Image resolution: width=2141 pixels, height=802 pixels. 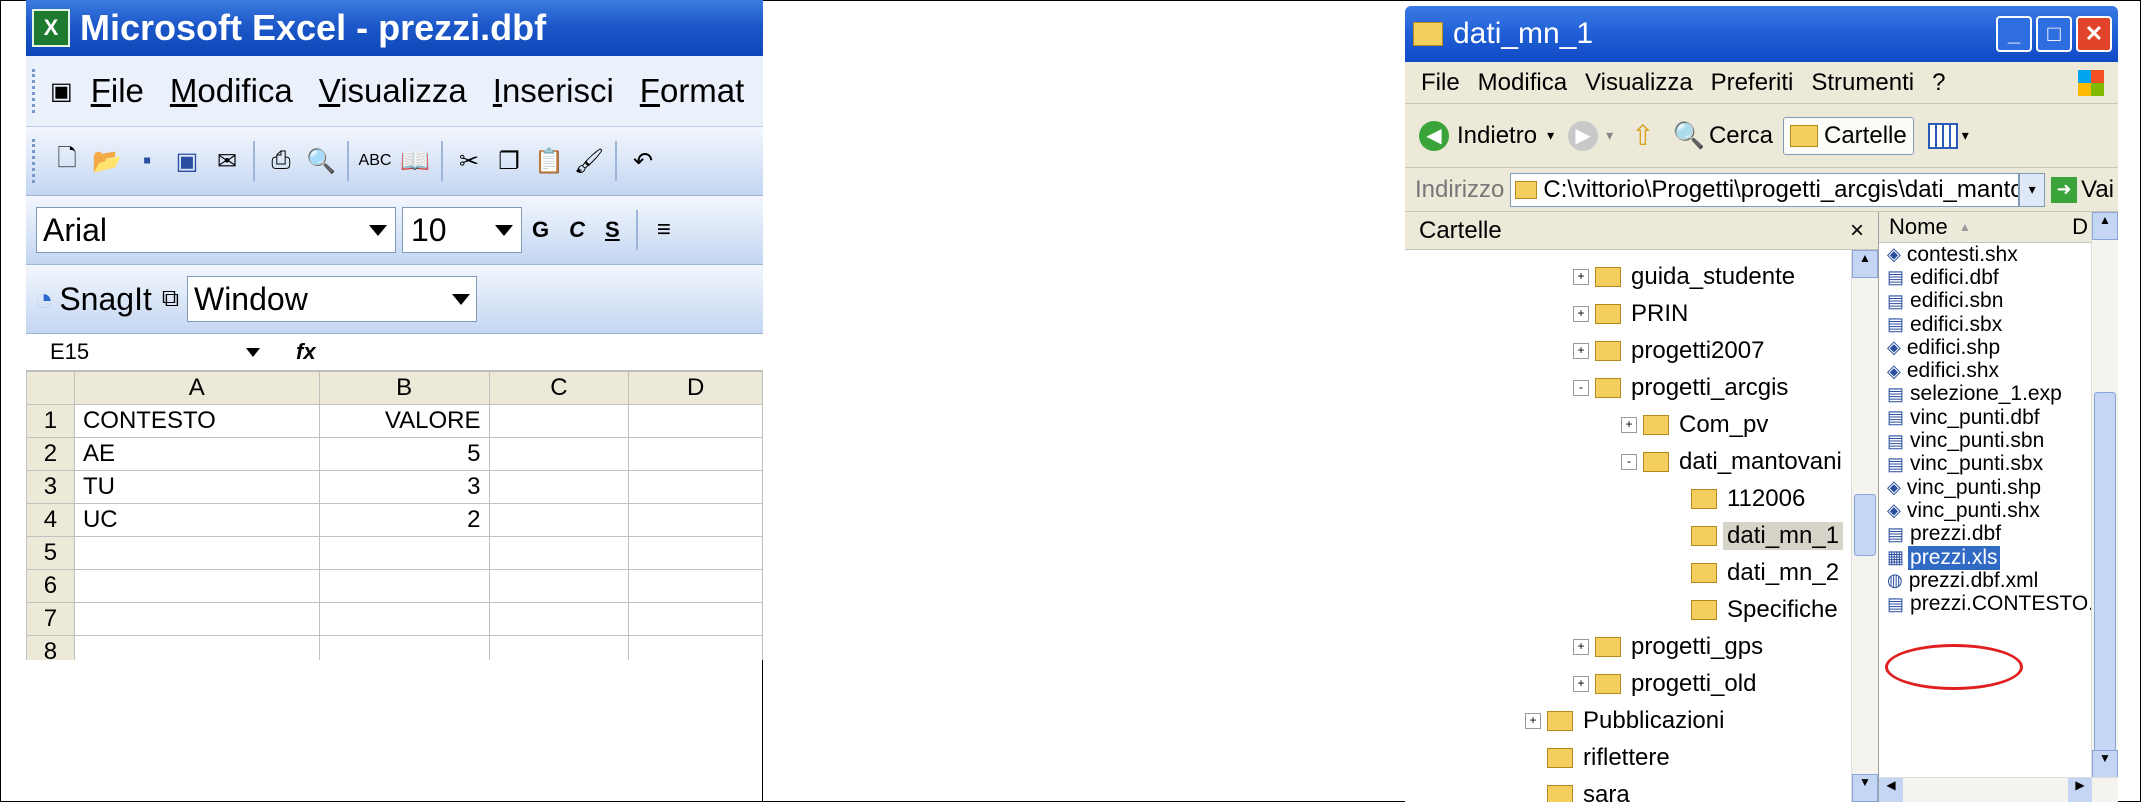 I want to click on file-item: ◈ vinc_punti.shp, so click(x=1998, y=487).